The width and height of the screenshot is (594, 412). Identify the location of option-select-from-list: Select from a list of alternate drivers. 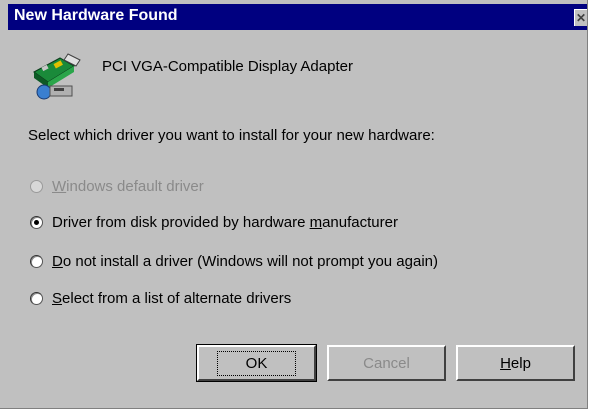
(160, 298).